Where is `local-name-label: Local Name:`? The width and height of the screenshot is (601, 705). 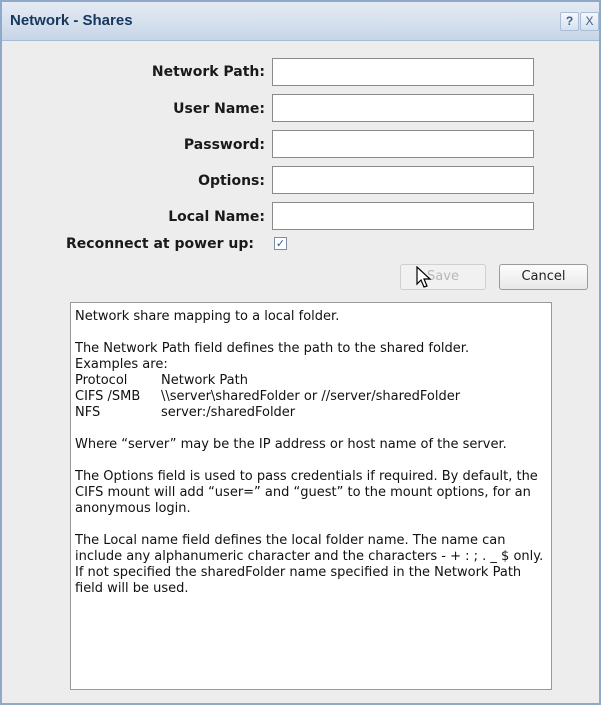 local-name-label: Local Name: is located at coordinates (216, 217).